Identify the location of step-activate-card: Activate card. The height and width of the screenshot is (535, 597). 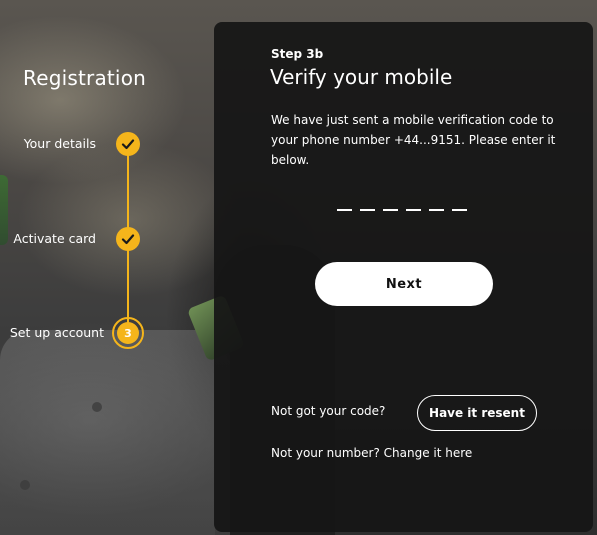
(70, 239).